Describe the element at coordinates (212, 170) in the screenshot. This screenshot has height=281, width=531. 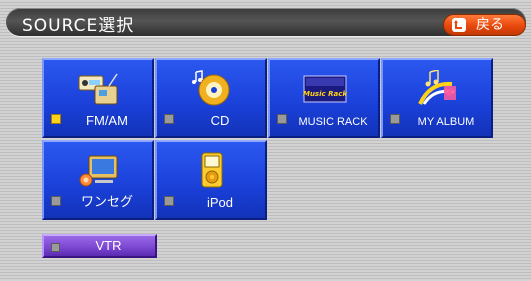
I see `ipod-icon` at that location.